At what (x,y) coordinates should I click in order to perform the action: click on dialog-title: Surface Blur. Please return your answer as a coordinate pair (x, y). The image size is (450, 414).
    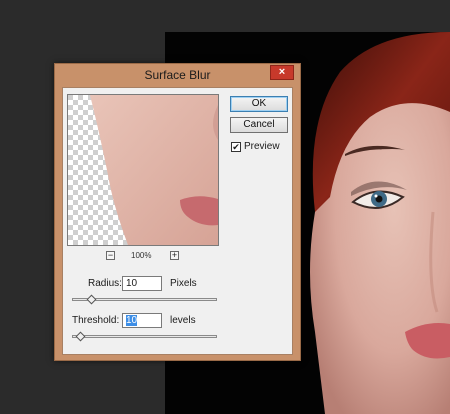
    Looking at the image, I should click on (177, 75).